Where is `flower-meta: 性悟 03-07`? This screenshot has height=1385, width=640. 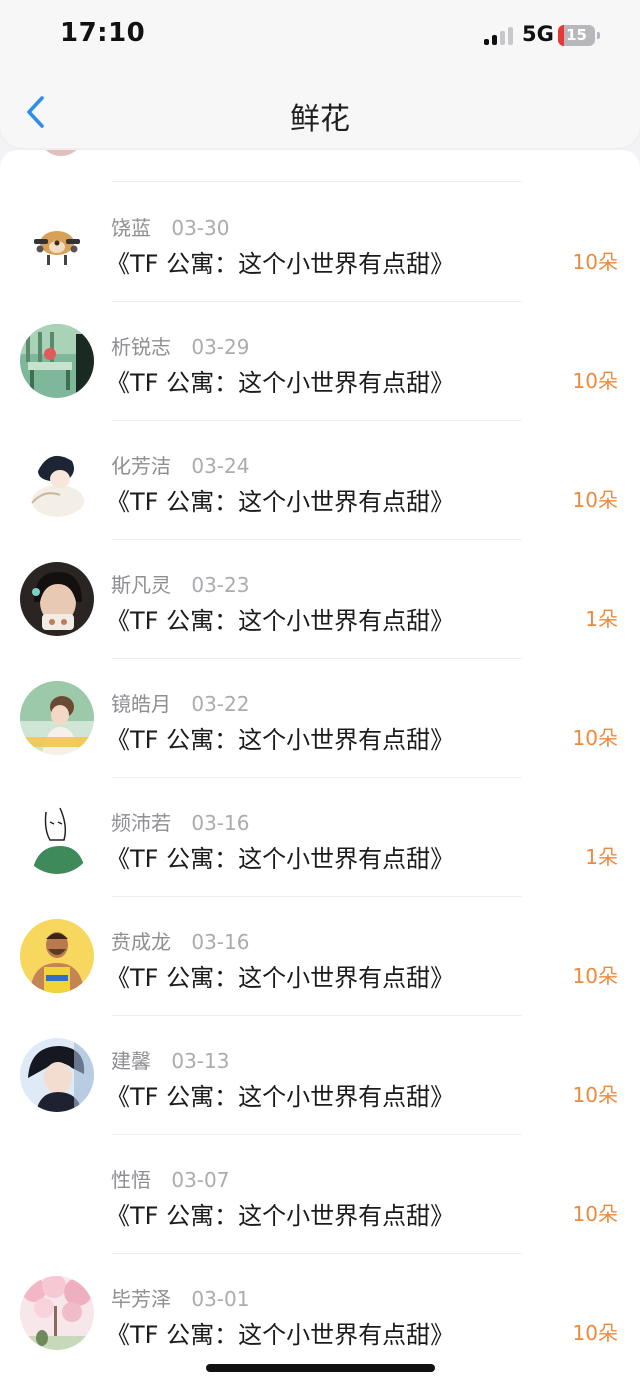 flower-meta: 性悟 03-07 is located at coordinates (170, 1178).